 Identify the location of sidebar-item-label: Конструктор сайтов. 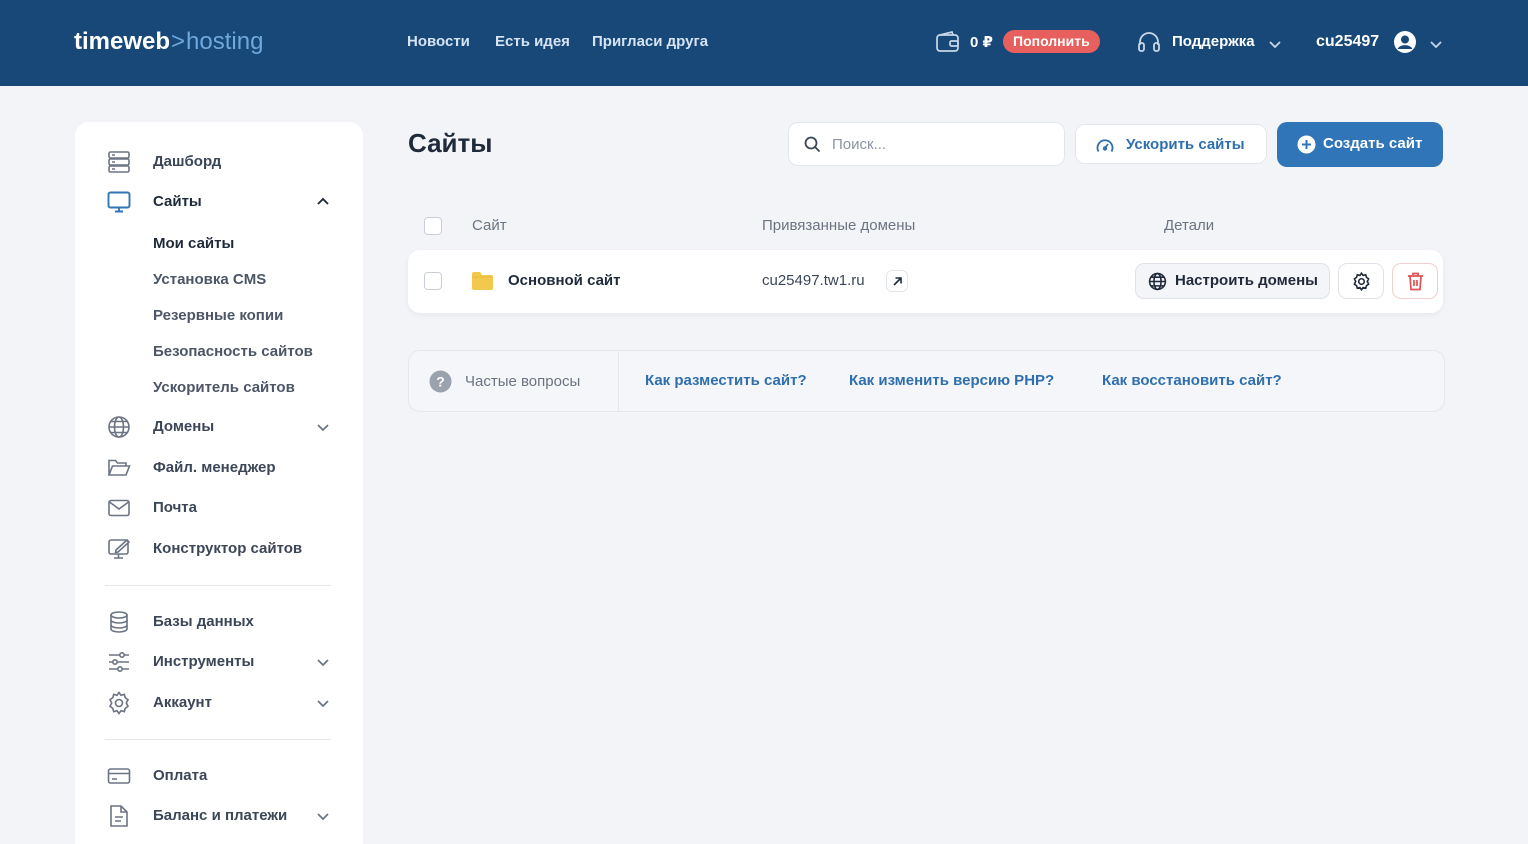
(228, 548).